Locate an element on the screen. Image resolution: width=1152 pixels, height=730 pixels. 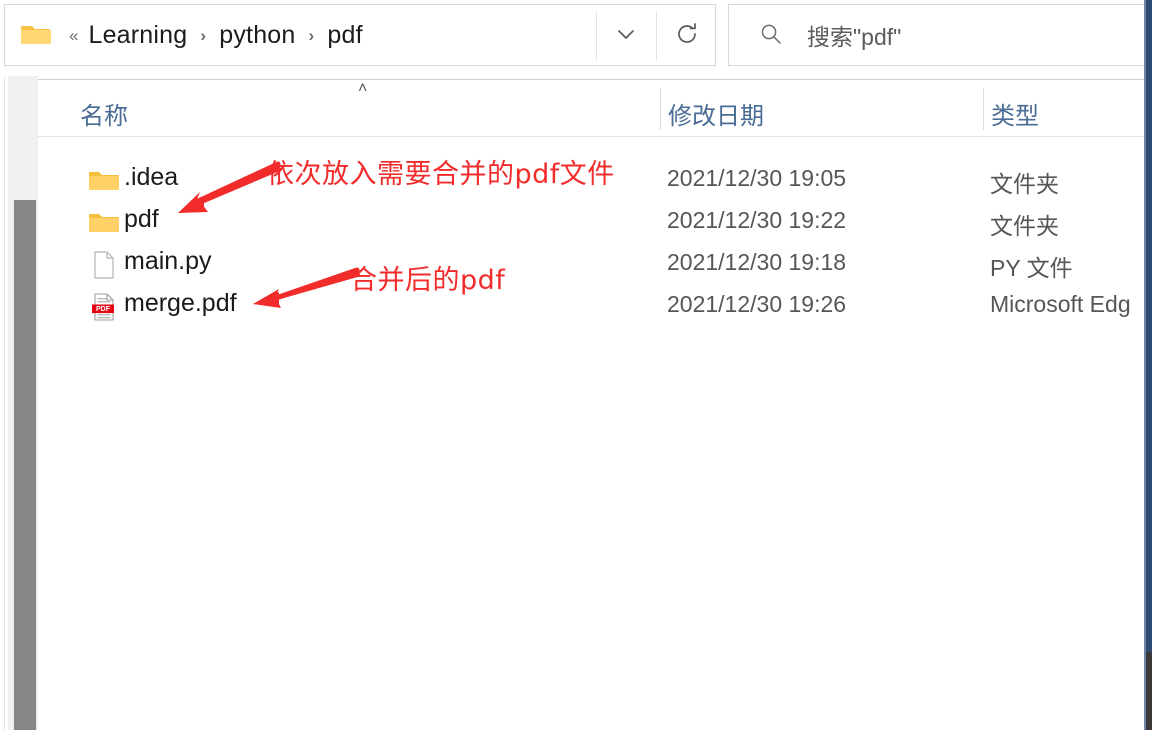
breadcrumb-item-learning: Learning is located at coordinates (137, 35).